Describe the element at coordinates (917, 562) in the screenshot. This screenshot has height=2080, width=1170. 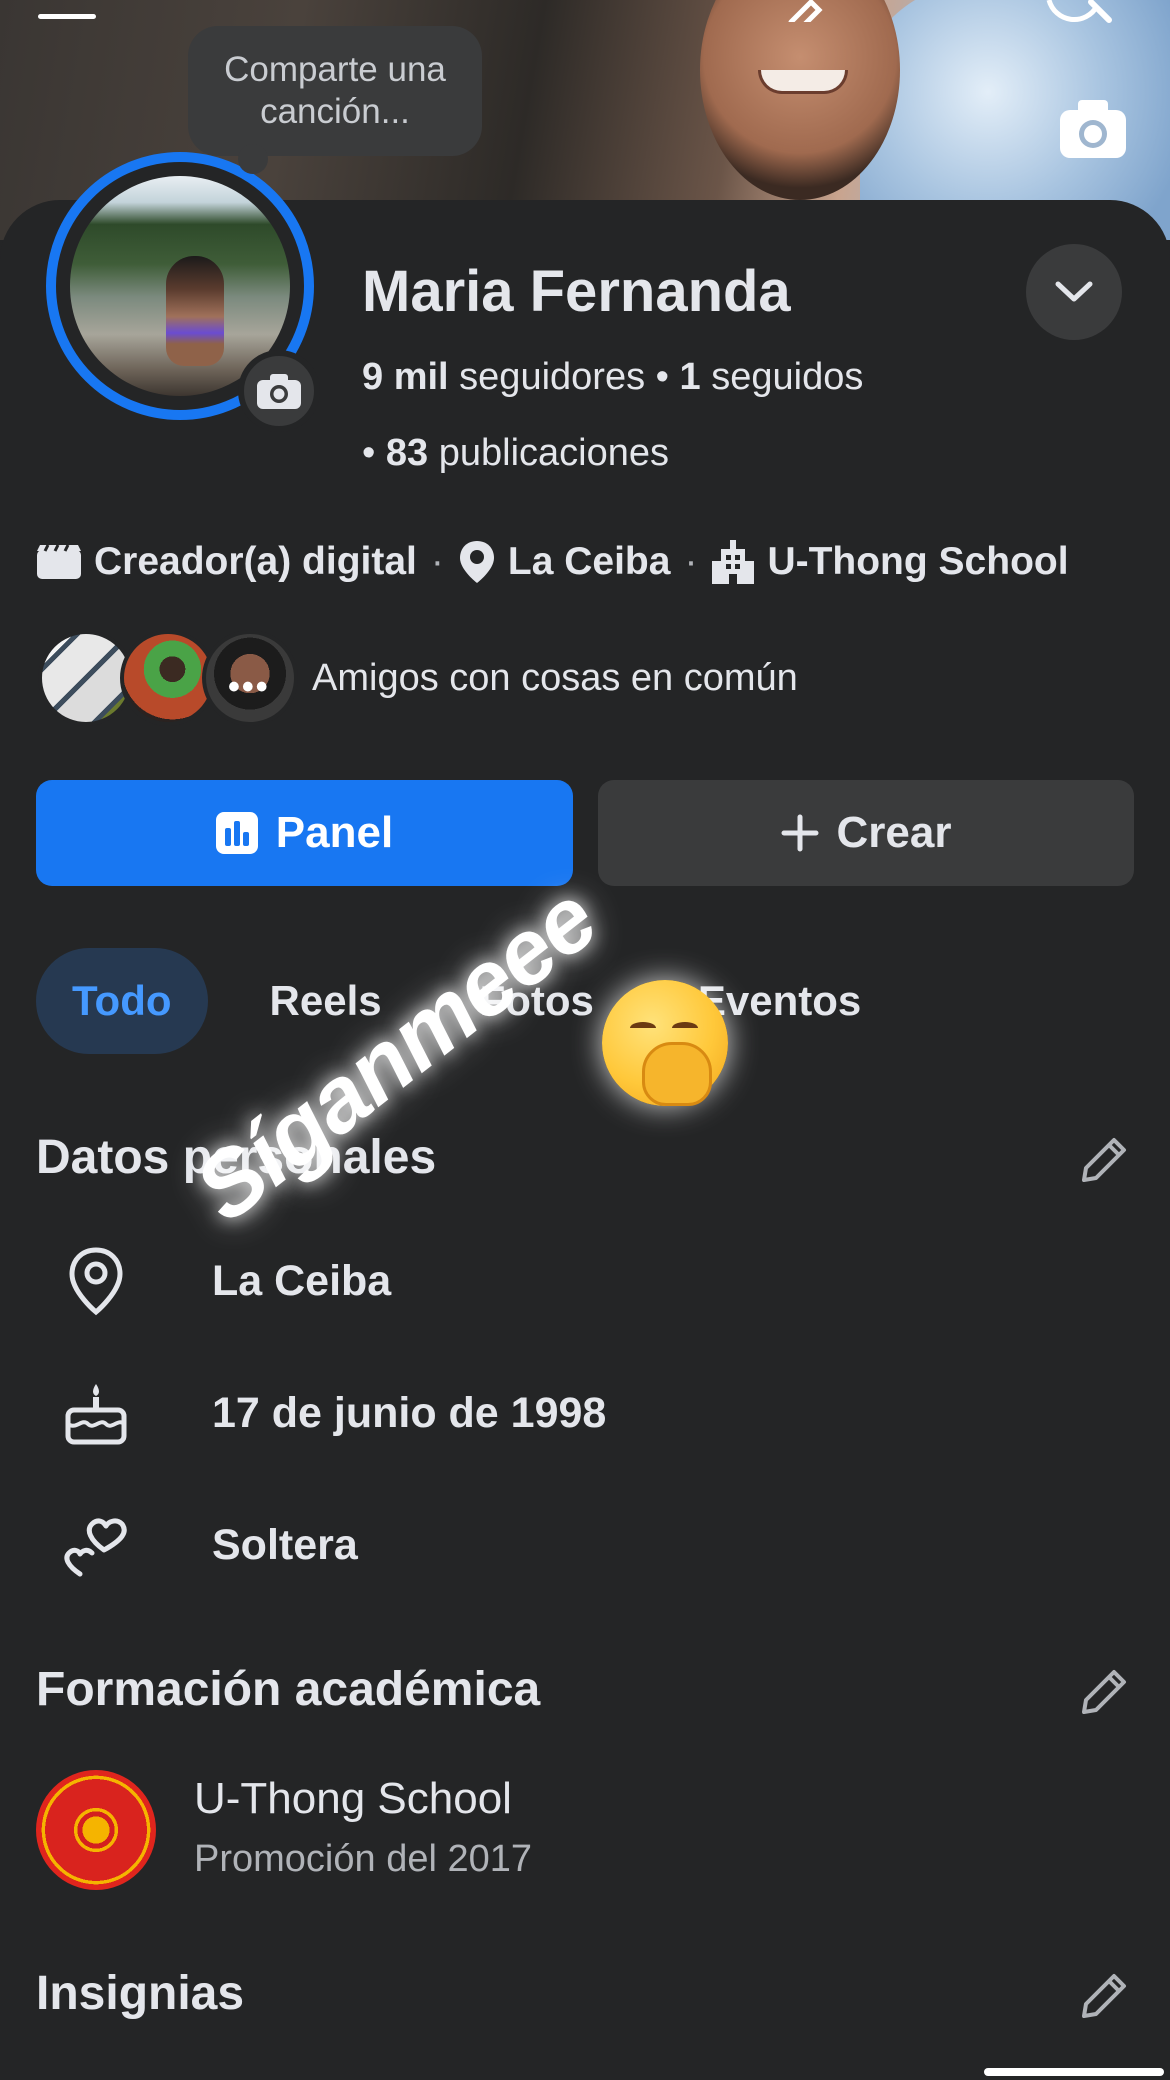
I see `school-text: U-Thong School` at that location.